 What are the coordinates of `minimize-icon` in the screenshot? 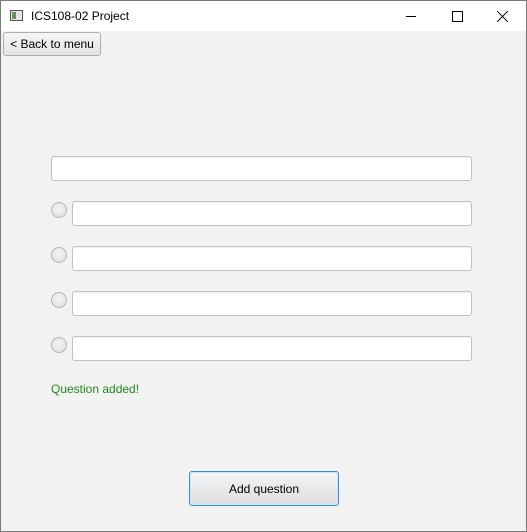 It's located at (411, 16).